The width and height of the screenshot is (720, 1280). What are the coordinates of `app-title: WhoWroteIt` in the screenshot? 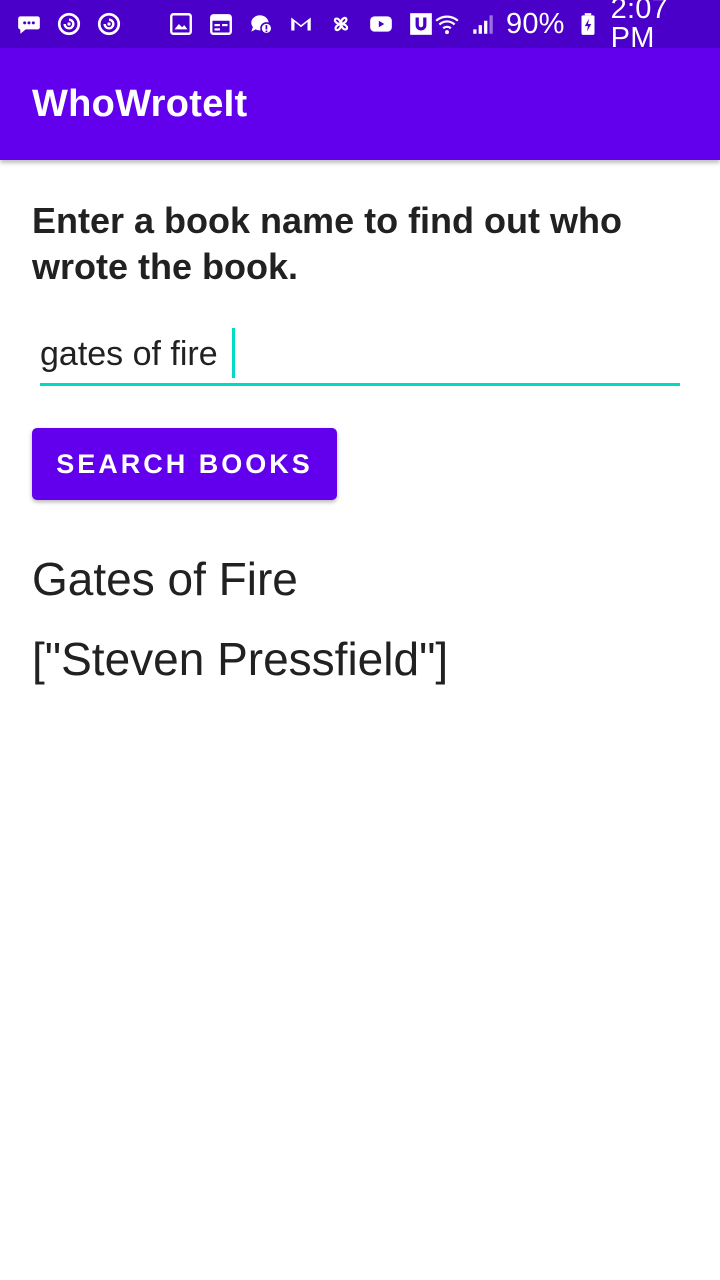 It's located at (140, 103).